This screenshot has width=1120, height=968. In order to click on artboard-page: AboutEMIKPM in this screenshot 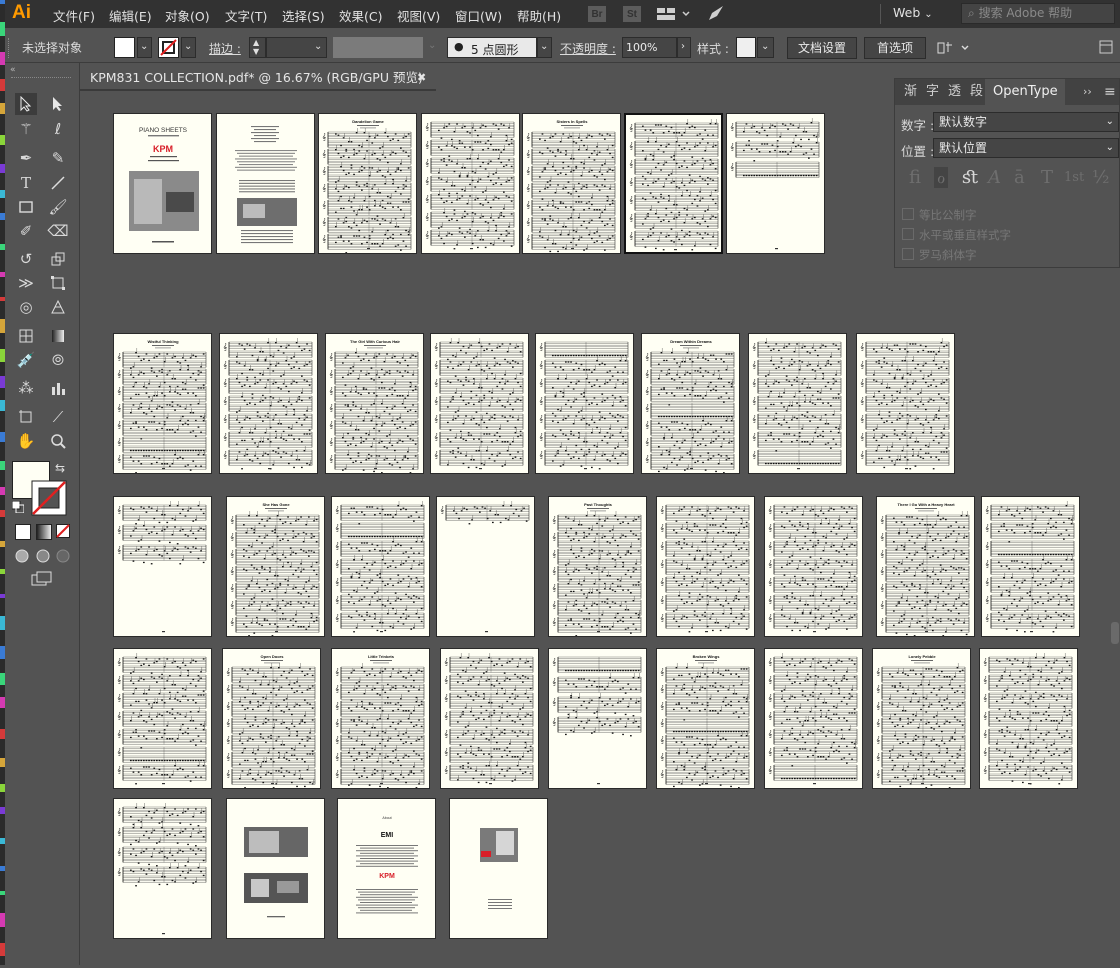, I will do `click(386, 868)`.